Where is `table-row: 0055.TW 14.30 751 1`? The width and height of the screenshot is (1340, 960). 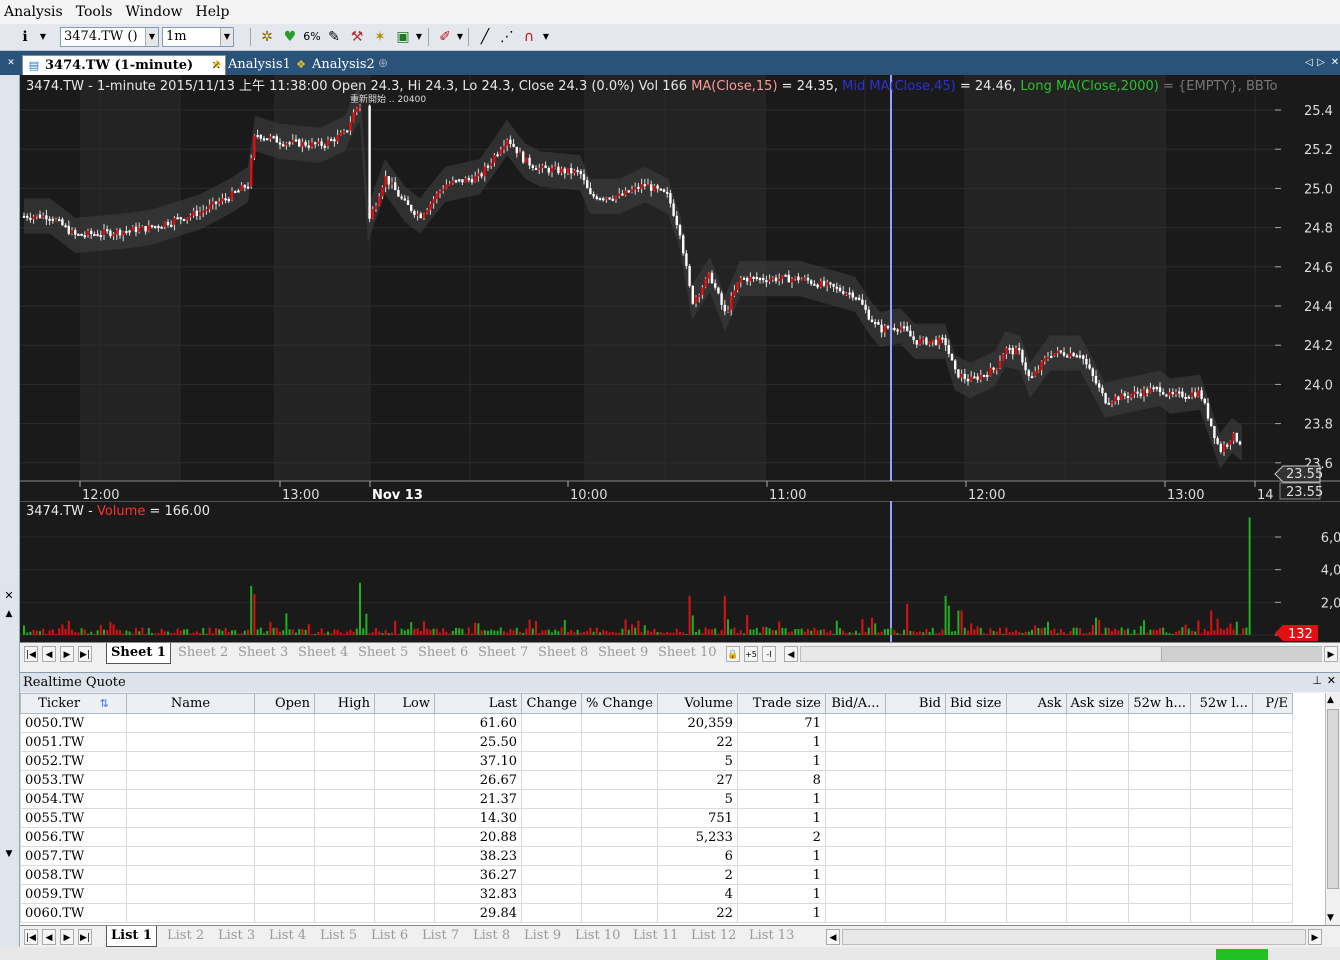
table-row: 0055.TW 14.30 751 1 is located at coordinates (656, 818).